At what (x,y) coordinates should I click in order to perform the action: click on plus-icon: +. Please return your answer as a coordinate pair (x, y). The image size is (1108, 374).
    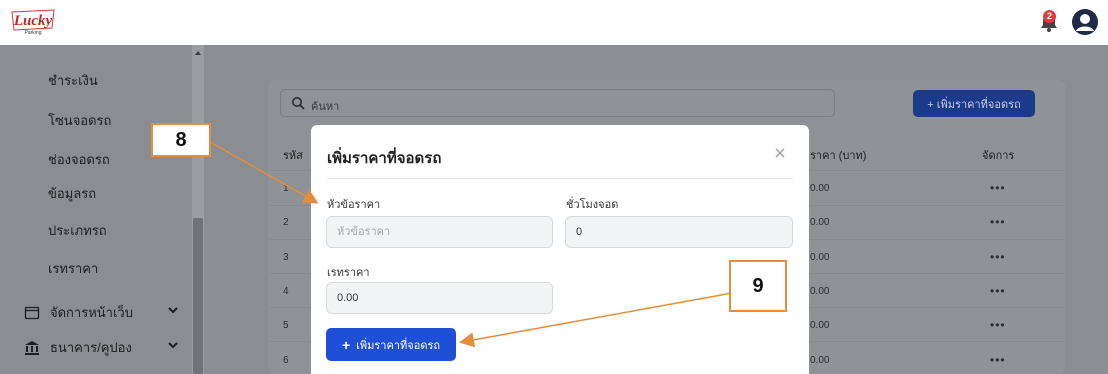
    Looking at the image, I should click on (346, 344).